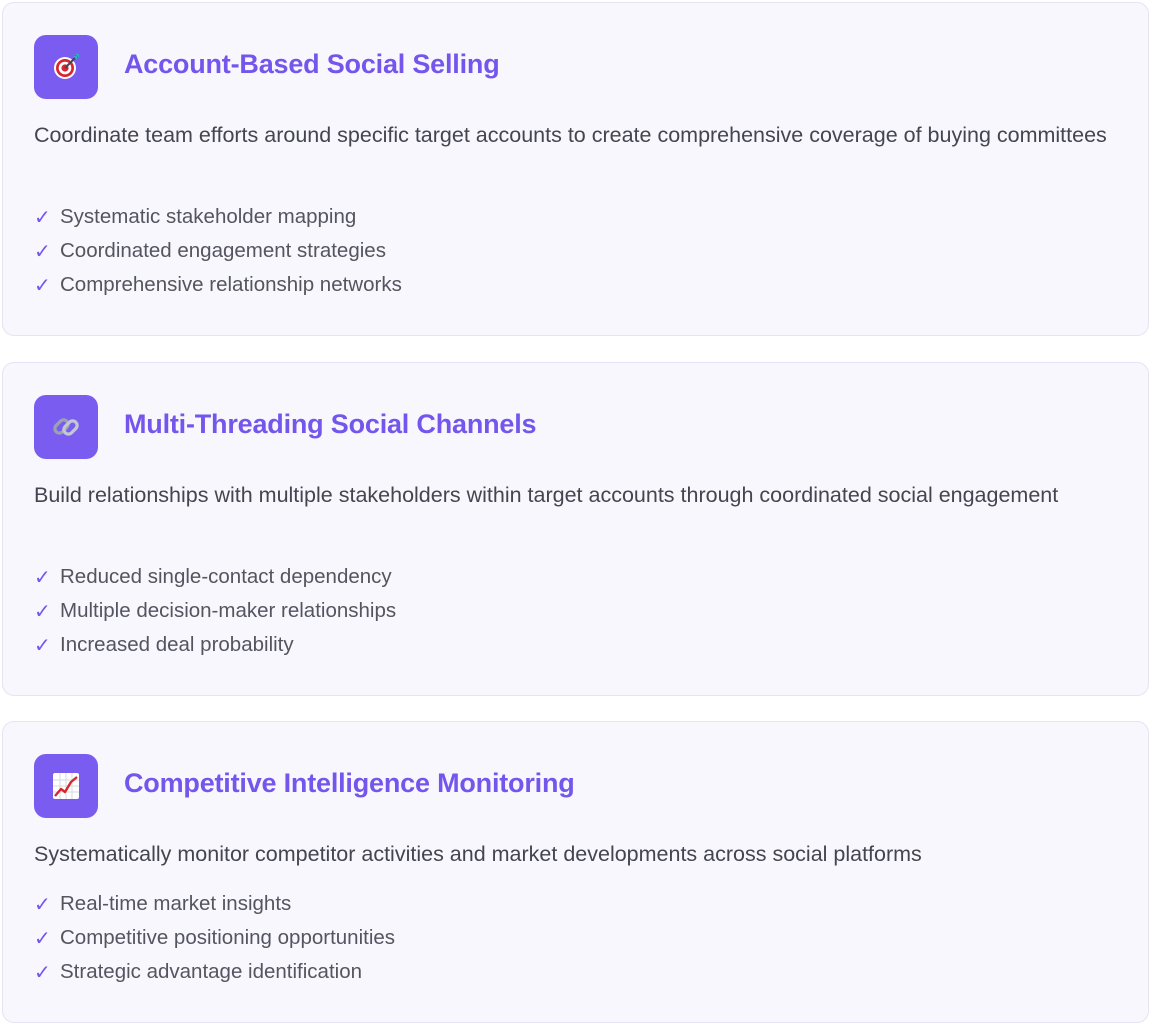 The height and width of the screenshot is (1024, 1152). I want to click on list-item: ✓ Multiple decision-maker relationships, so click(215, 611).